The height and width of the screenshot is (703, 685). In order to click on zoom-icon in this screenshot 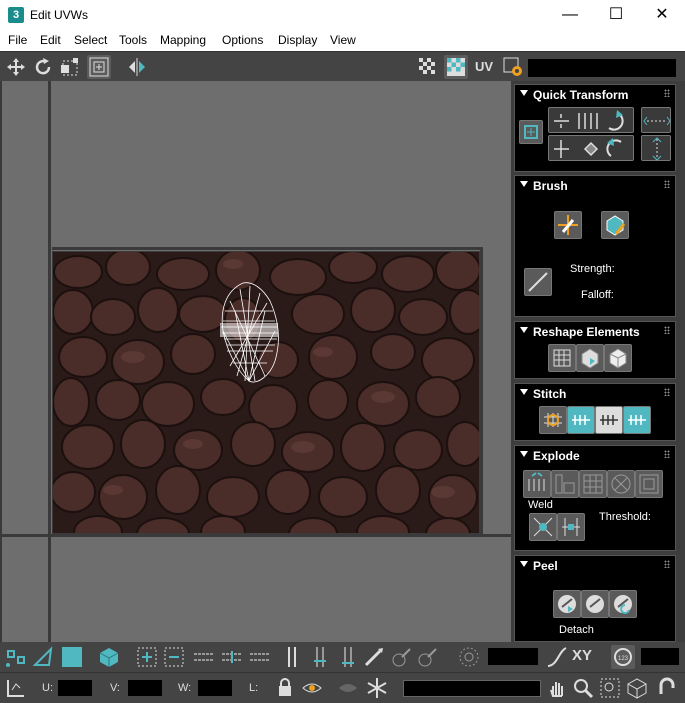, I will do `click(583, 688)`.